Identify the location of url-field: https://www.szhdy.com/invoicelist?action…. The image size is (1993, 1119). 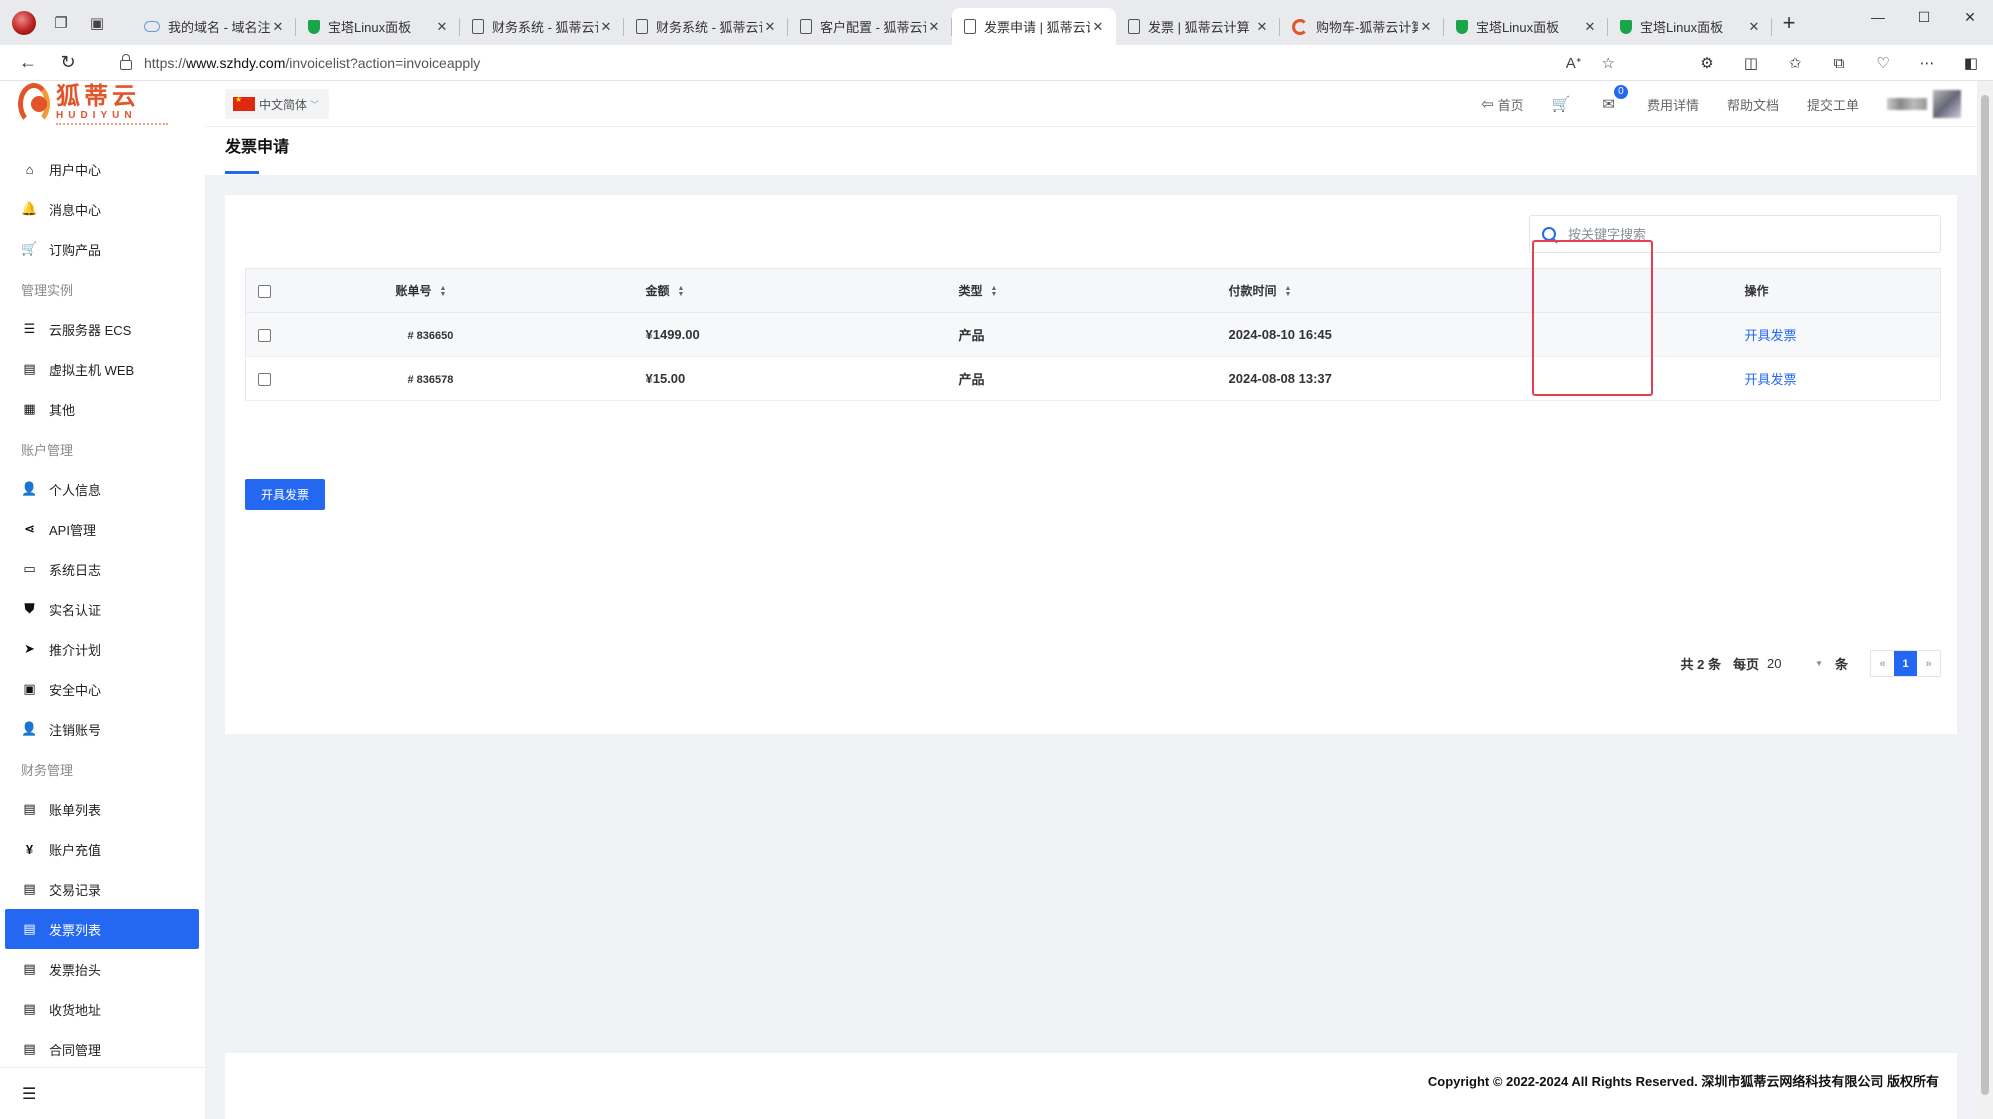
(866, 63).